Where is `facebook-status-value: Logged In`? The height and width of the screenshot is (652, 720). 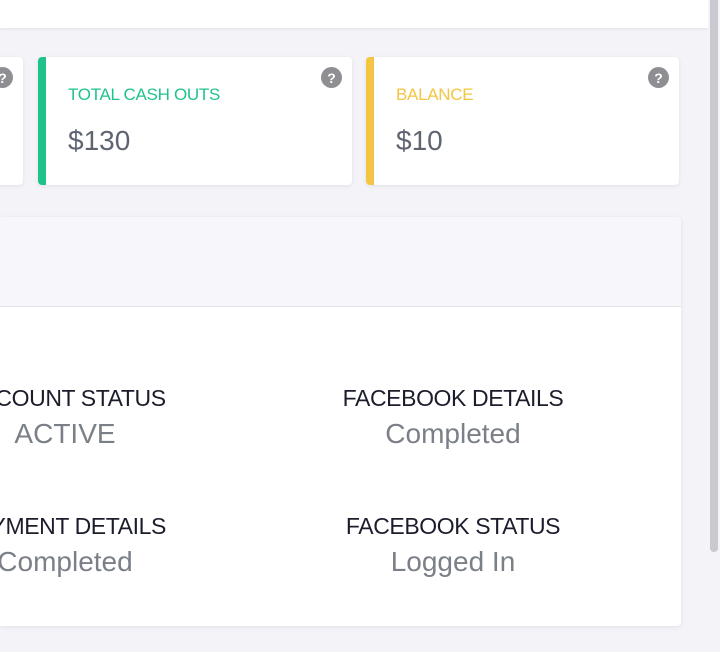
facebook-status-value: Logged In is located at coordinates (453, 561).